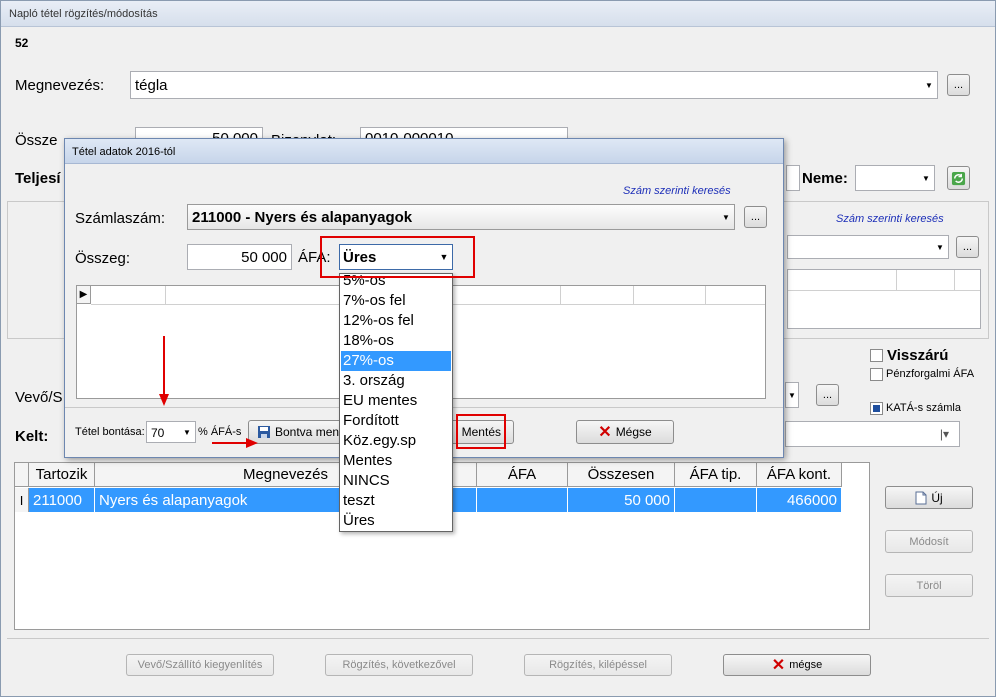 The height and width of the screenshot is (697, 996). Describe the element at coordinates (633, 432) in the screenshot. I see `megse-dialog-label: Mégse` at that location.